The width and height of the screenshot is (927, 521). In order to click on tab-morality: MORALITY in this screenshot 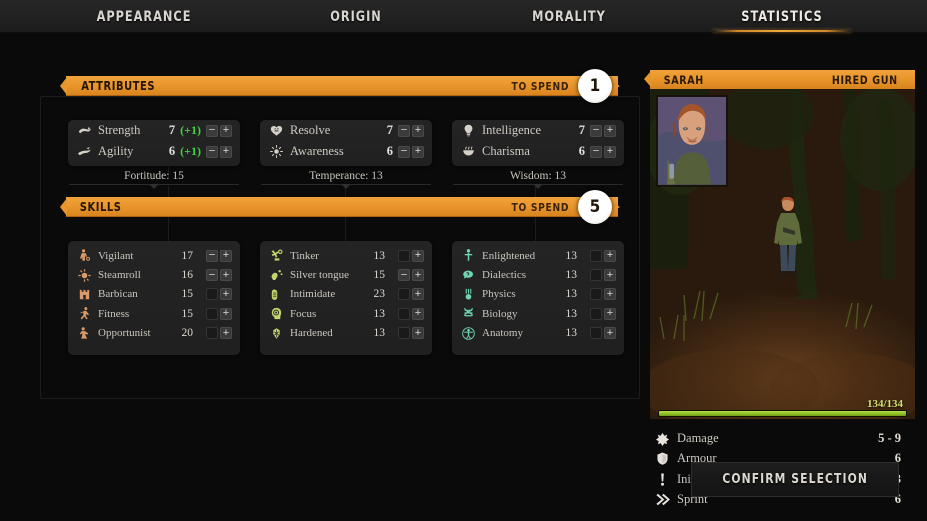, I will do `click(569, 16)`.